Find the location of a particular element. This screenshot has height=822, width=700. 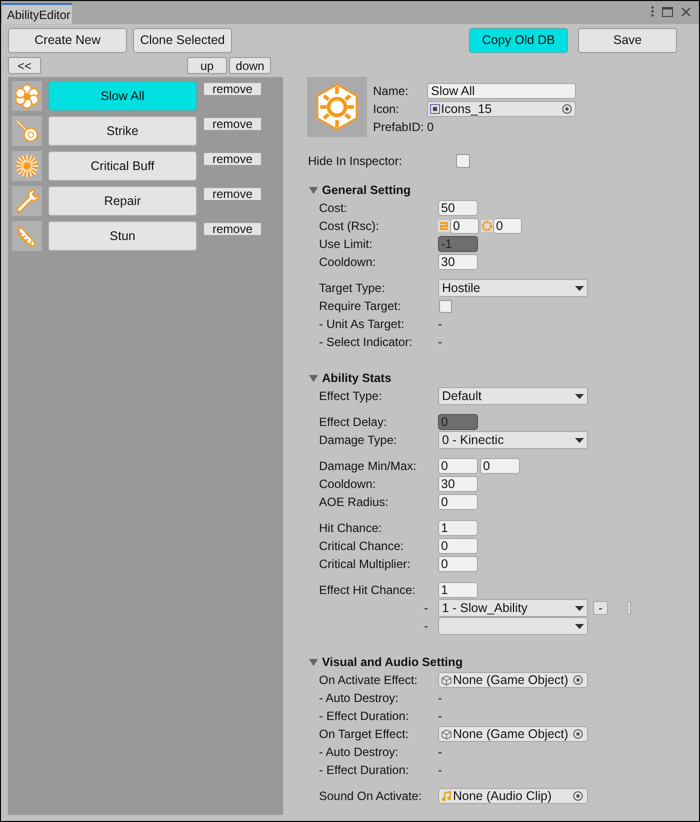

create-new-button: Create New is located at coordinates (67, 40).